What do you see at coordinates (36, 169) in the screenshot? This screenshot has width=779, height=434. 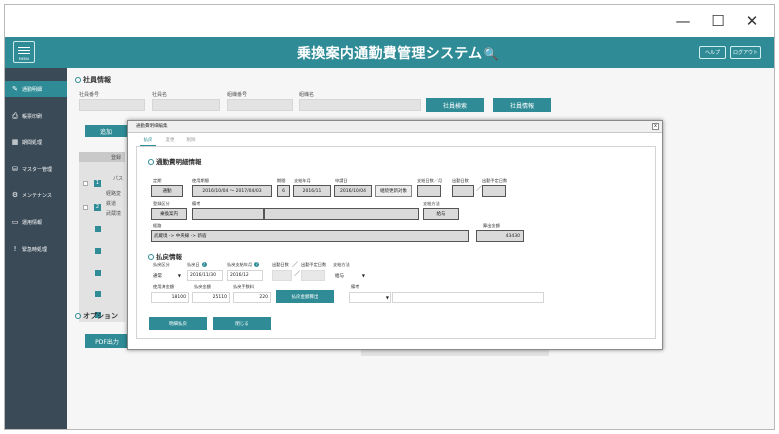 I see `sidebar-item-master: ⛁ マスター管理` at bounding box center [36, 169].